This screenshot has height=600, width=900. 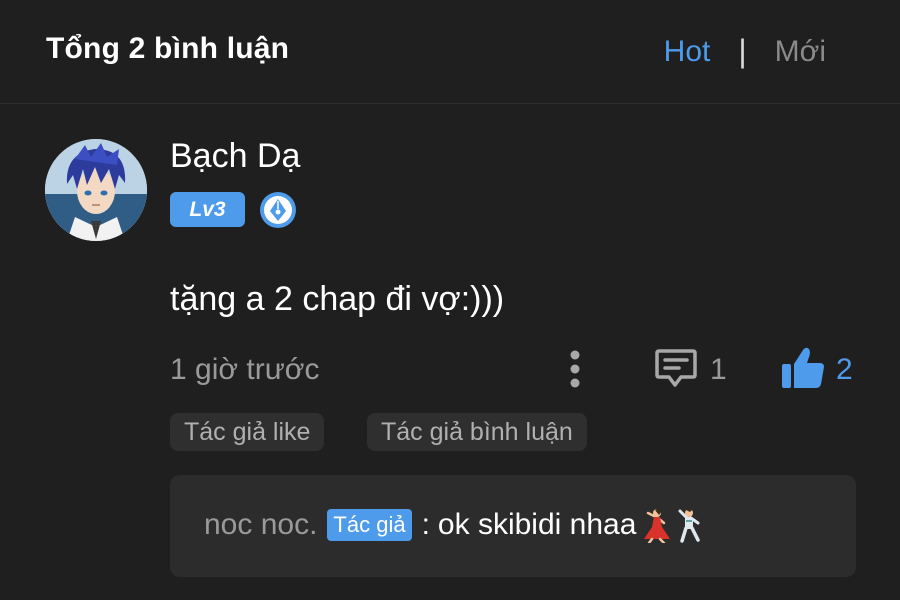 What do you see at coordinates (278, 210) in the screenshot?
I see `pen-nib-badge-icon` at bounding box center [278, 210].